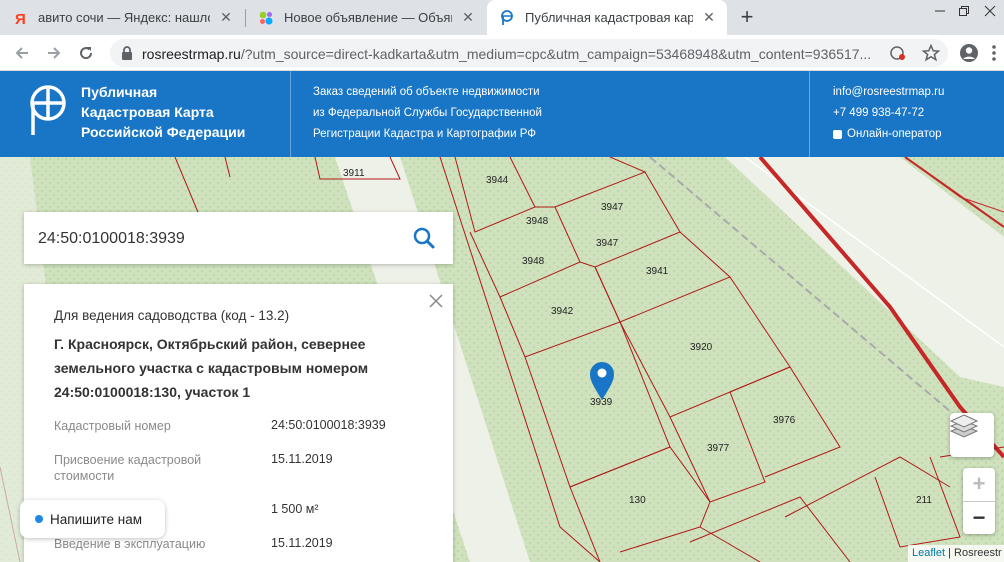 The height and width of the screenshot is (562, 1004). What do you see at coordinates (436, 301) in the screenshot?
I see `close-icon` at bounding box center [436, 301].